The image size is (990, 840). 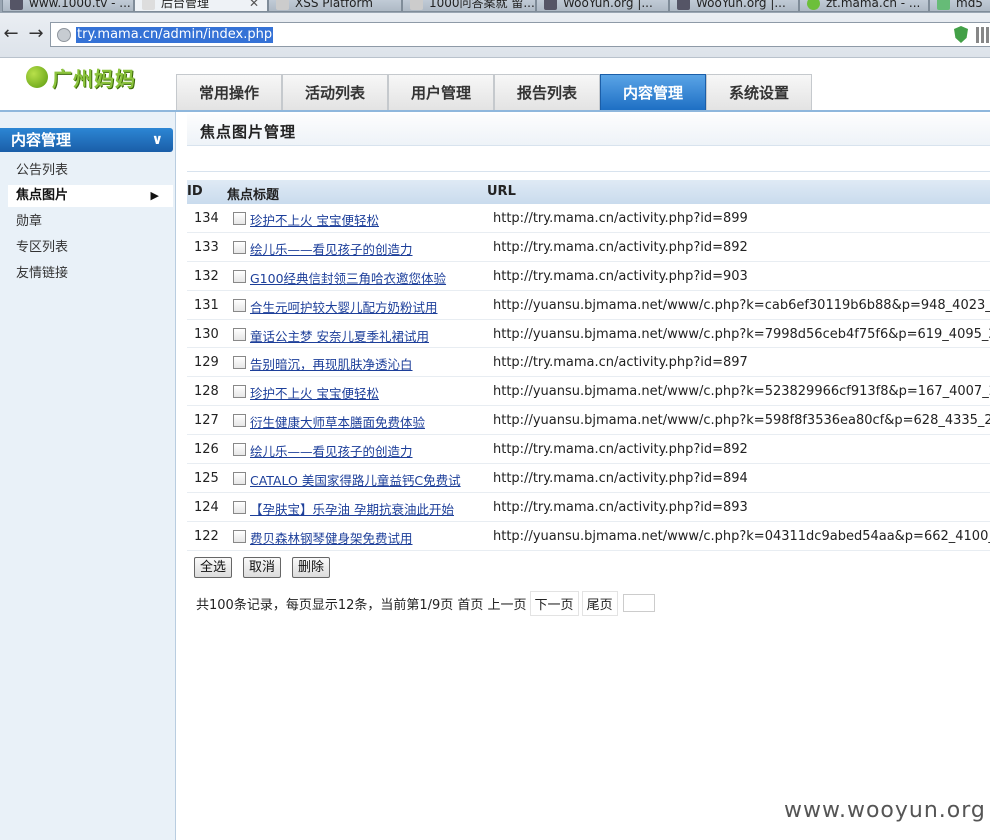 I want to click on row-title-link: 【孕肤宝】乐孕油 孕期抗衰油此开始, so click(x=352, y=508).